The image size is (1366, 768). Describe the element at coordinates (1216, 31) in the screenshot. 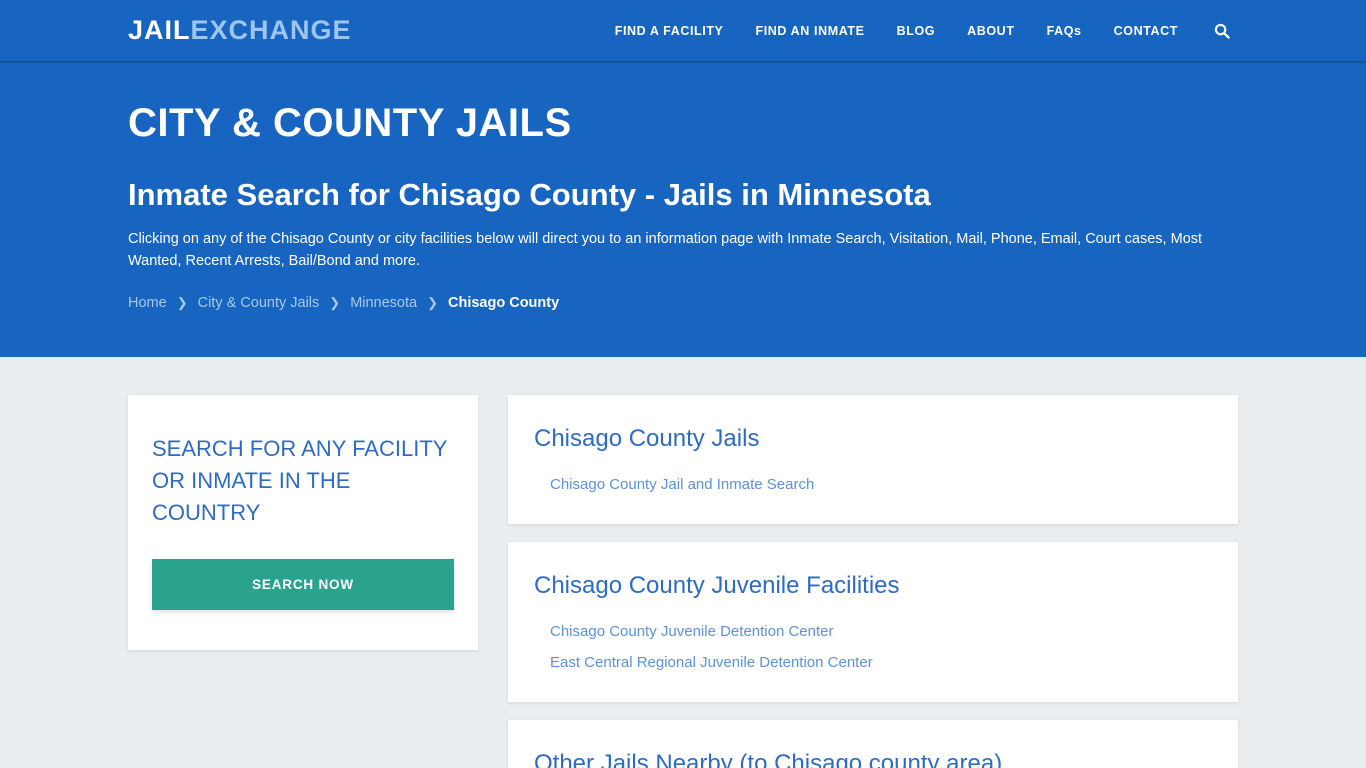

I see `search-icon` at that location.